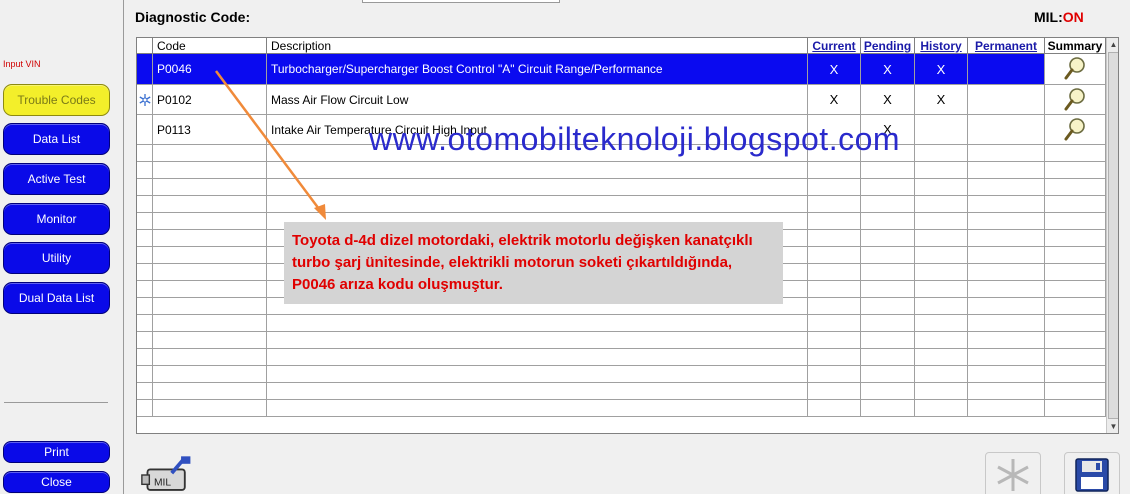 The width and height of the screenshot is (1130, 494). I want to click on vertical-scrollbar: ▲ ▼, so click(1112, 235).